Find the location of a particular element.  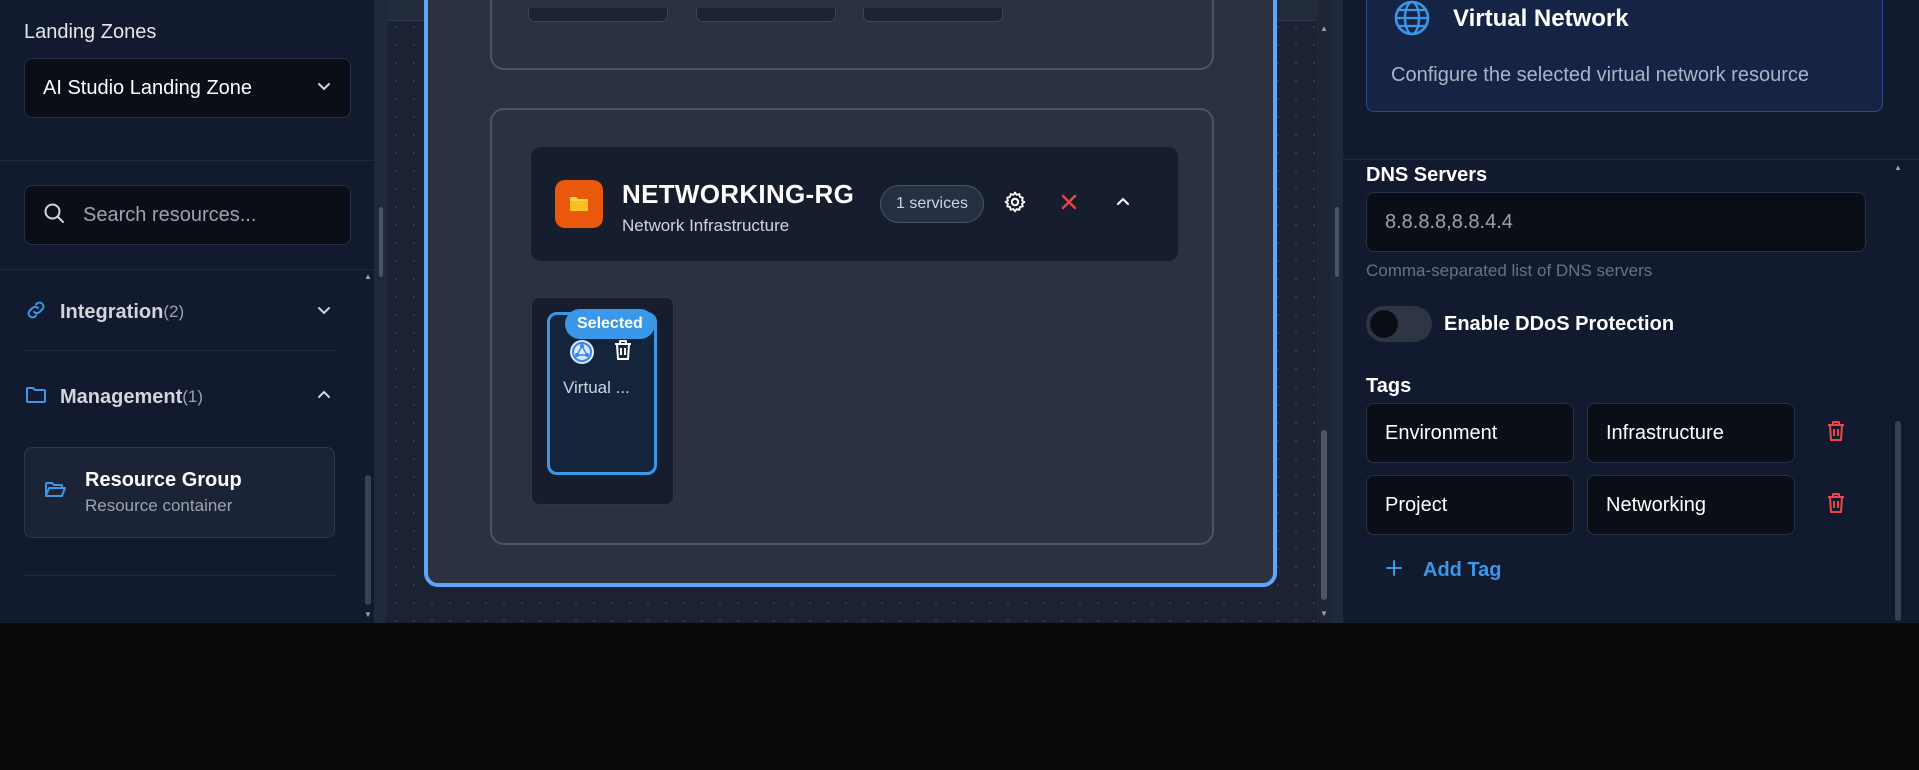

landing-zone-select: AI Studio Landing Zone is located at coordinates (187, 88).